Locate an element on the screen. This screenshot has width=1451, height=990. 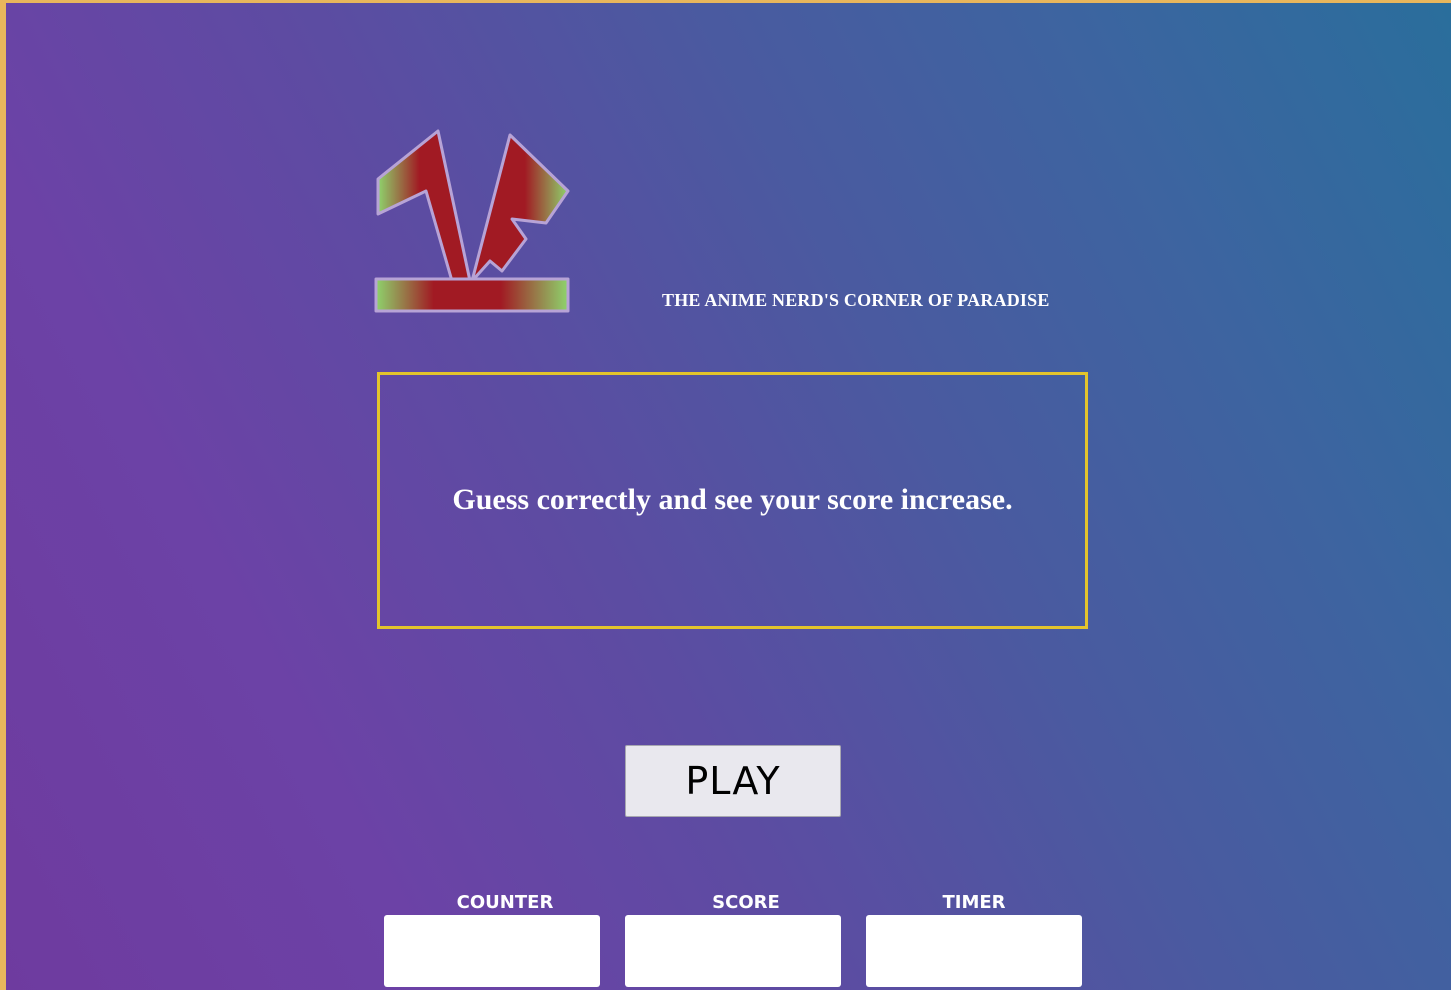
play-button: PLAY is located at coordinates (733, 781).